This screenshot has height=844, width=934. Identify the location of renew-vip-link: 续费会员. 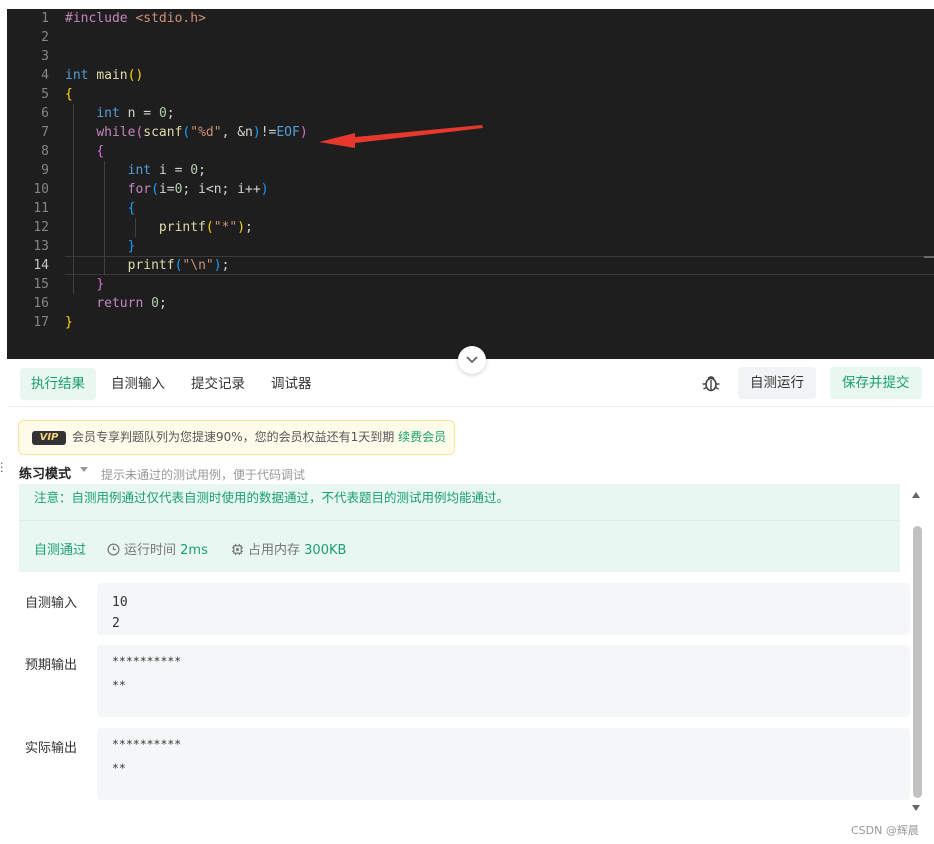
(422, 437).